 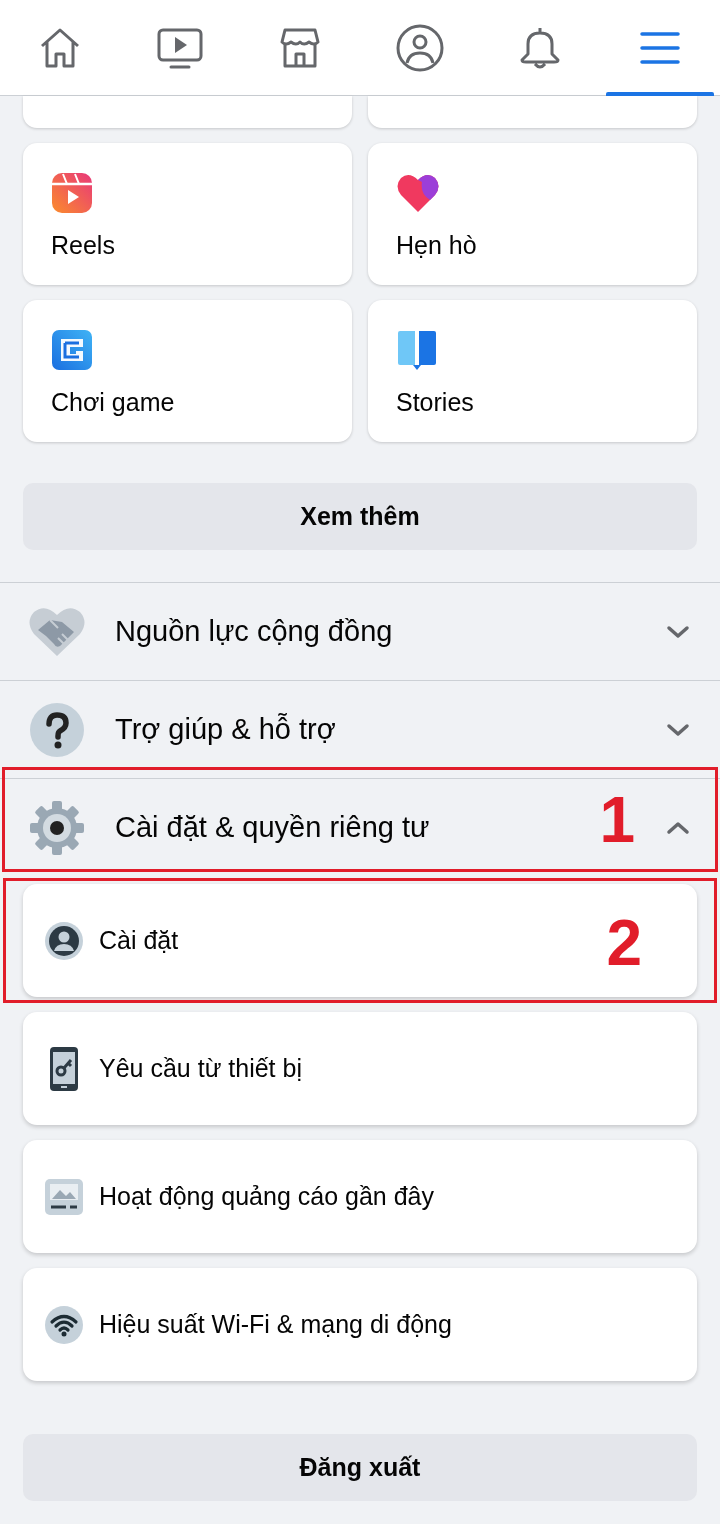 What do you see at coordinates (360, 1068) in the screenshot?
I see `settings-item: Yêu cầu từ thiết bị` at bounding box center [360, 1068].